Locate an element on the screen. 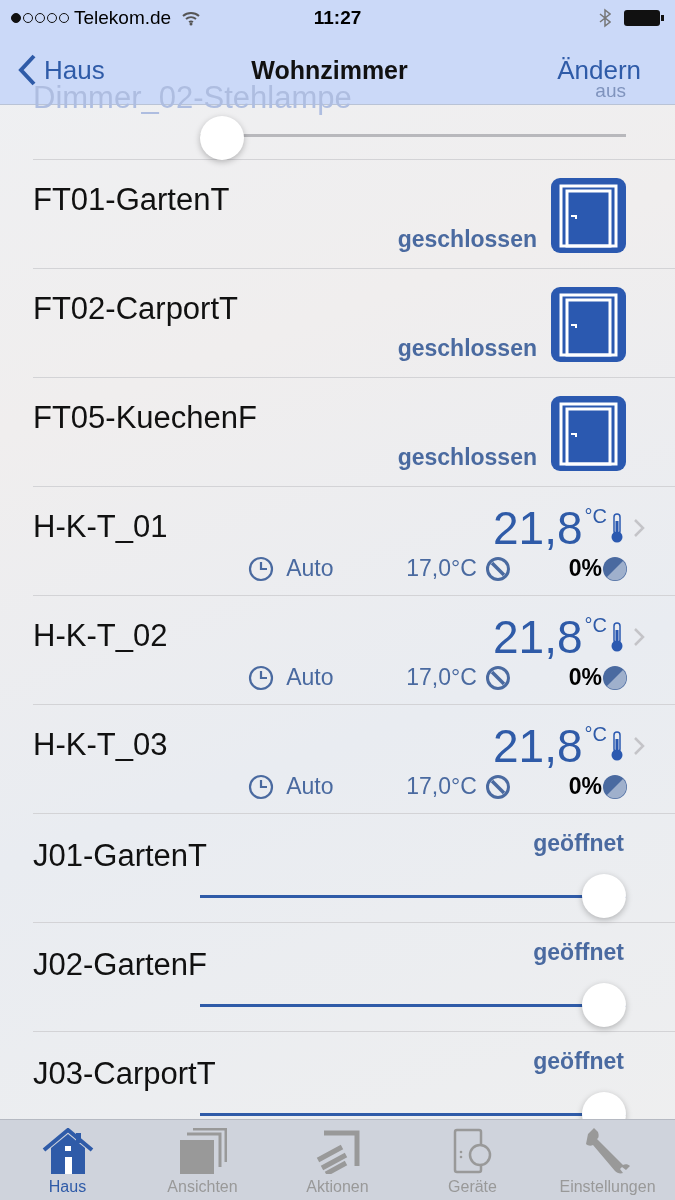  wrench-icon is located at coordinates (607, 1150).